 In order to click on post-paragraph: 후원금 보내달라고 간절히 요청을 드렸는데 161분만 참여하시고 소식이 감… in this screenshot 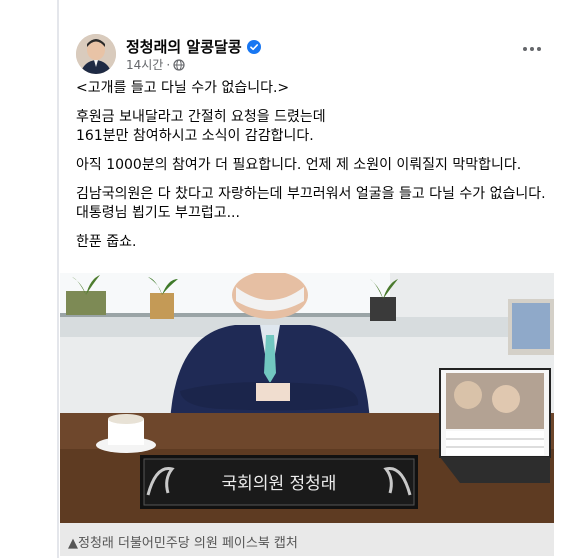, I will do `click(201, 126)`.